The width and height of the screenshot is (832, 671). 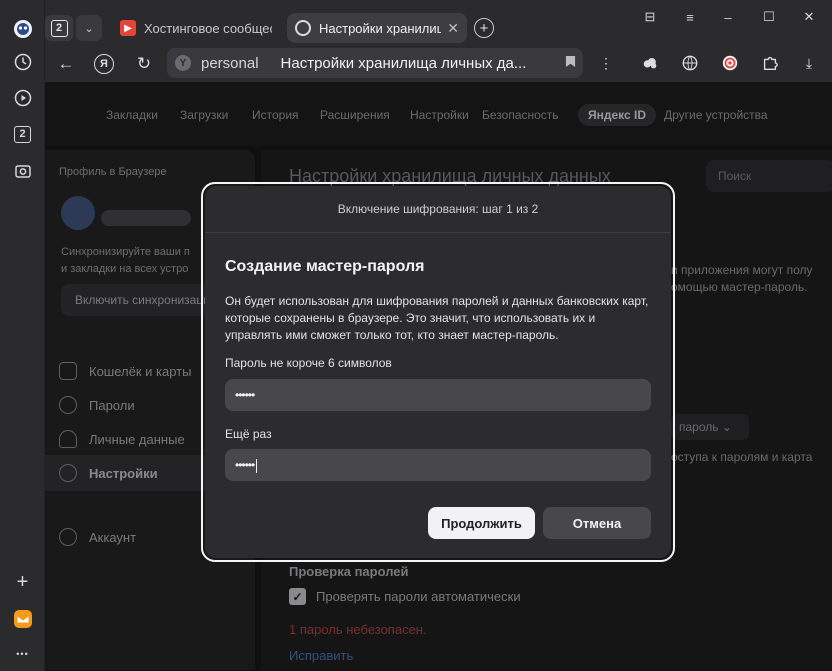 What do you see at coordinates (128, 28) in the screenshot?
I see `timeweb-favicon-icon: ▶` at bounding box center [128, 28].